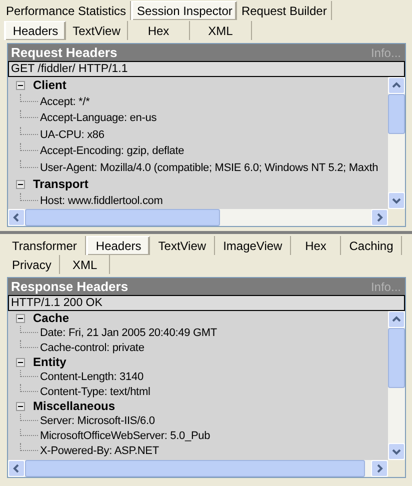  What do you see at coordinates (60, 184) in the screenshot?
I see `group-name: Transport` at bounding box center [60, 184].